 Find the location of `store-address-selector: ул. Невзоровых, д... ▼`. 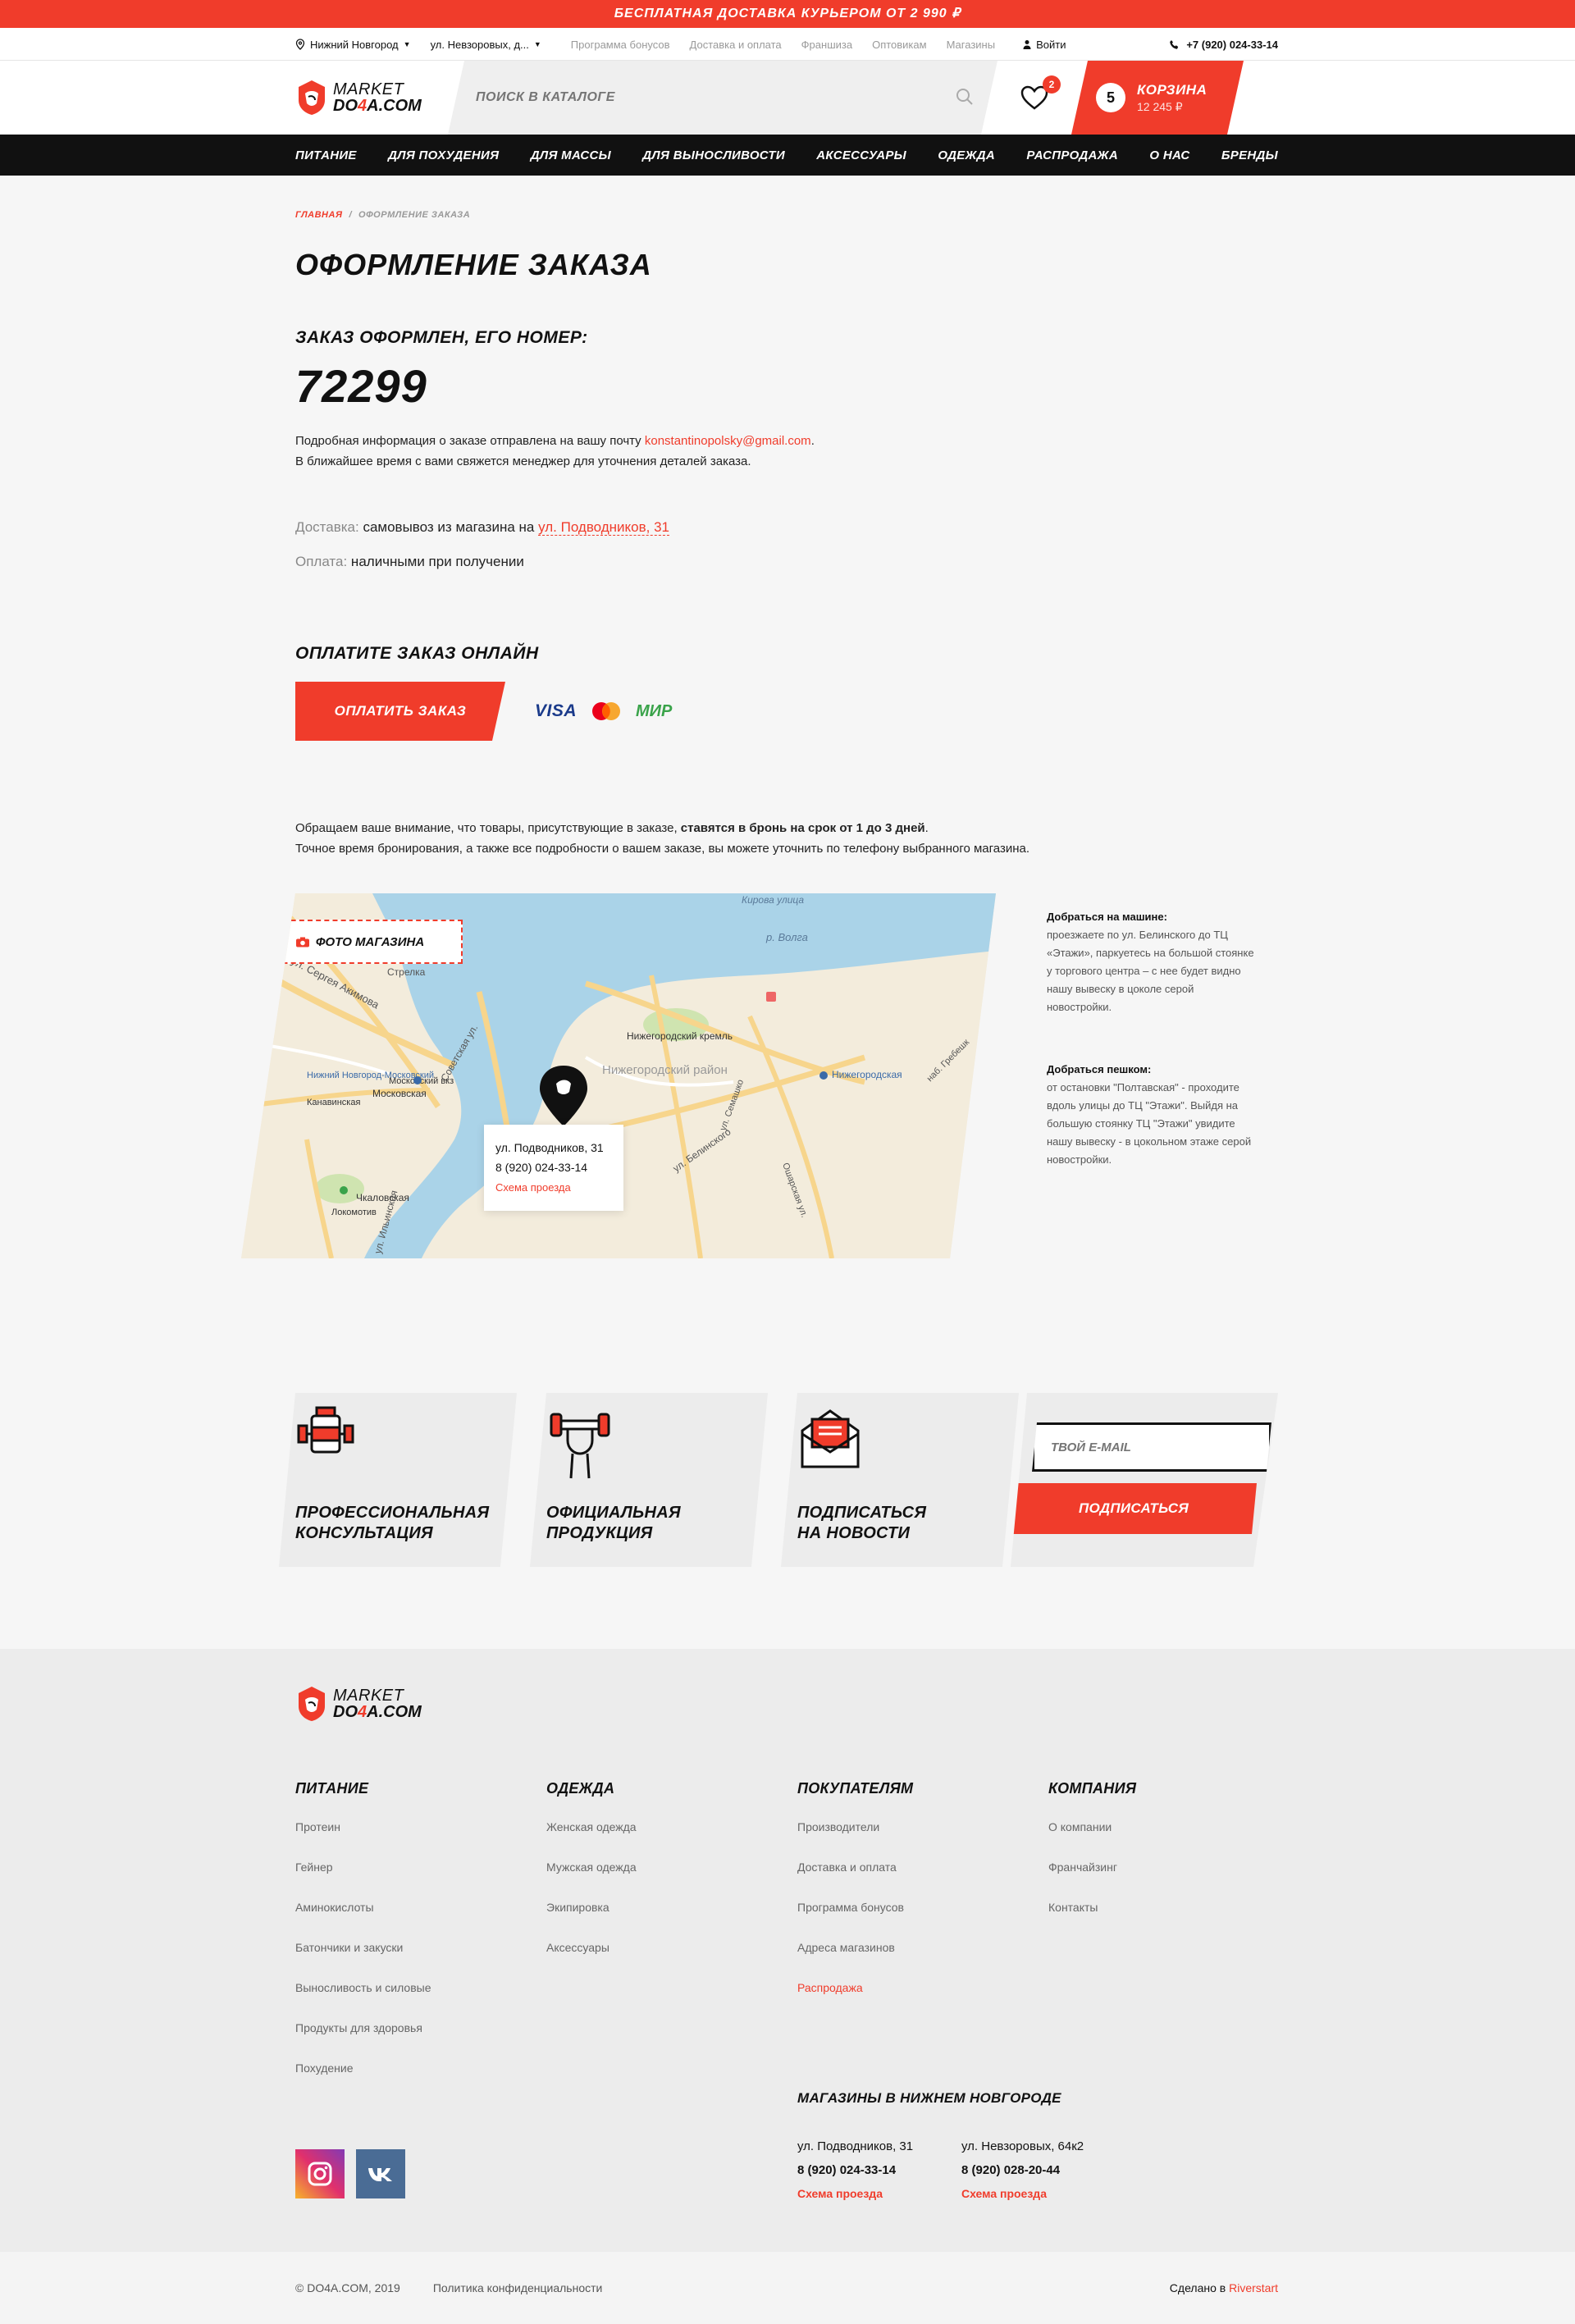

store-address-selector: ул. Невзоровых, д... ▼ is located at coordinates (486, 45).